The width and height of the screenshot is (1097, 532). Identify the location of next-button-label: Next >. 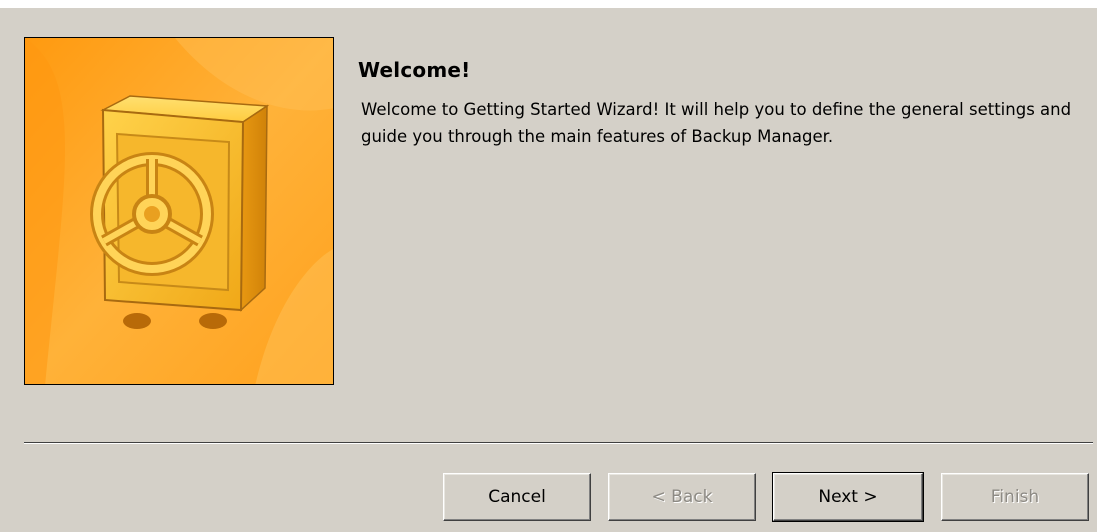
(848, 497).